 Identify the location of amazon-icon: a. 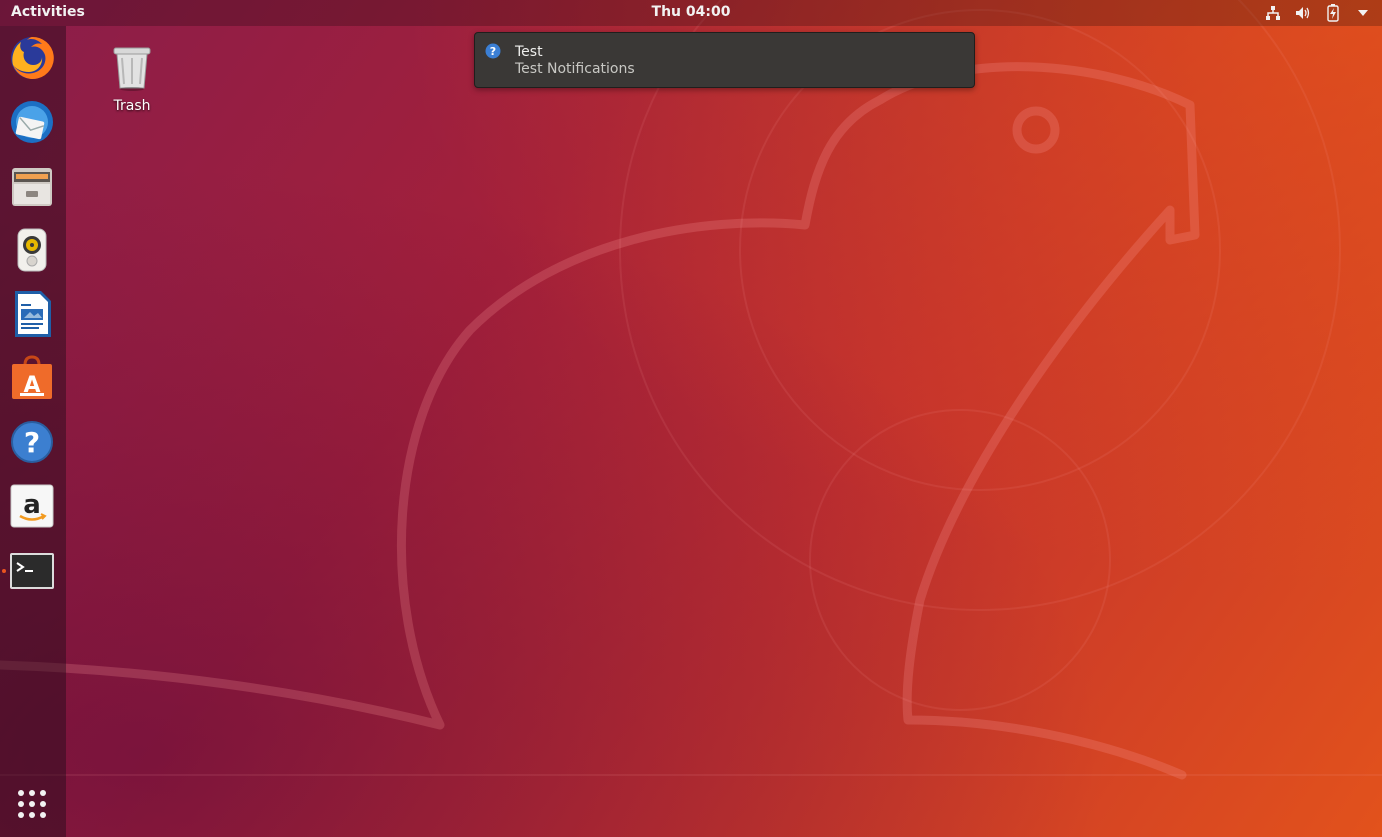
(32, 506).